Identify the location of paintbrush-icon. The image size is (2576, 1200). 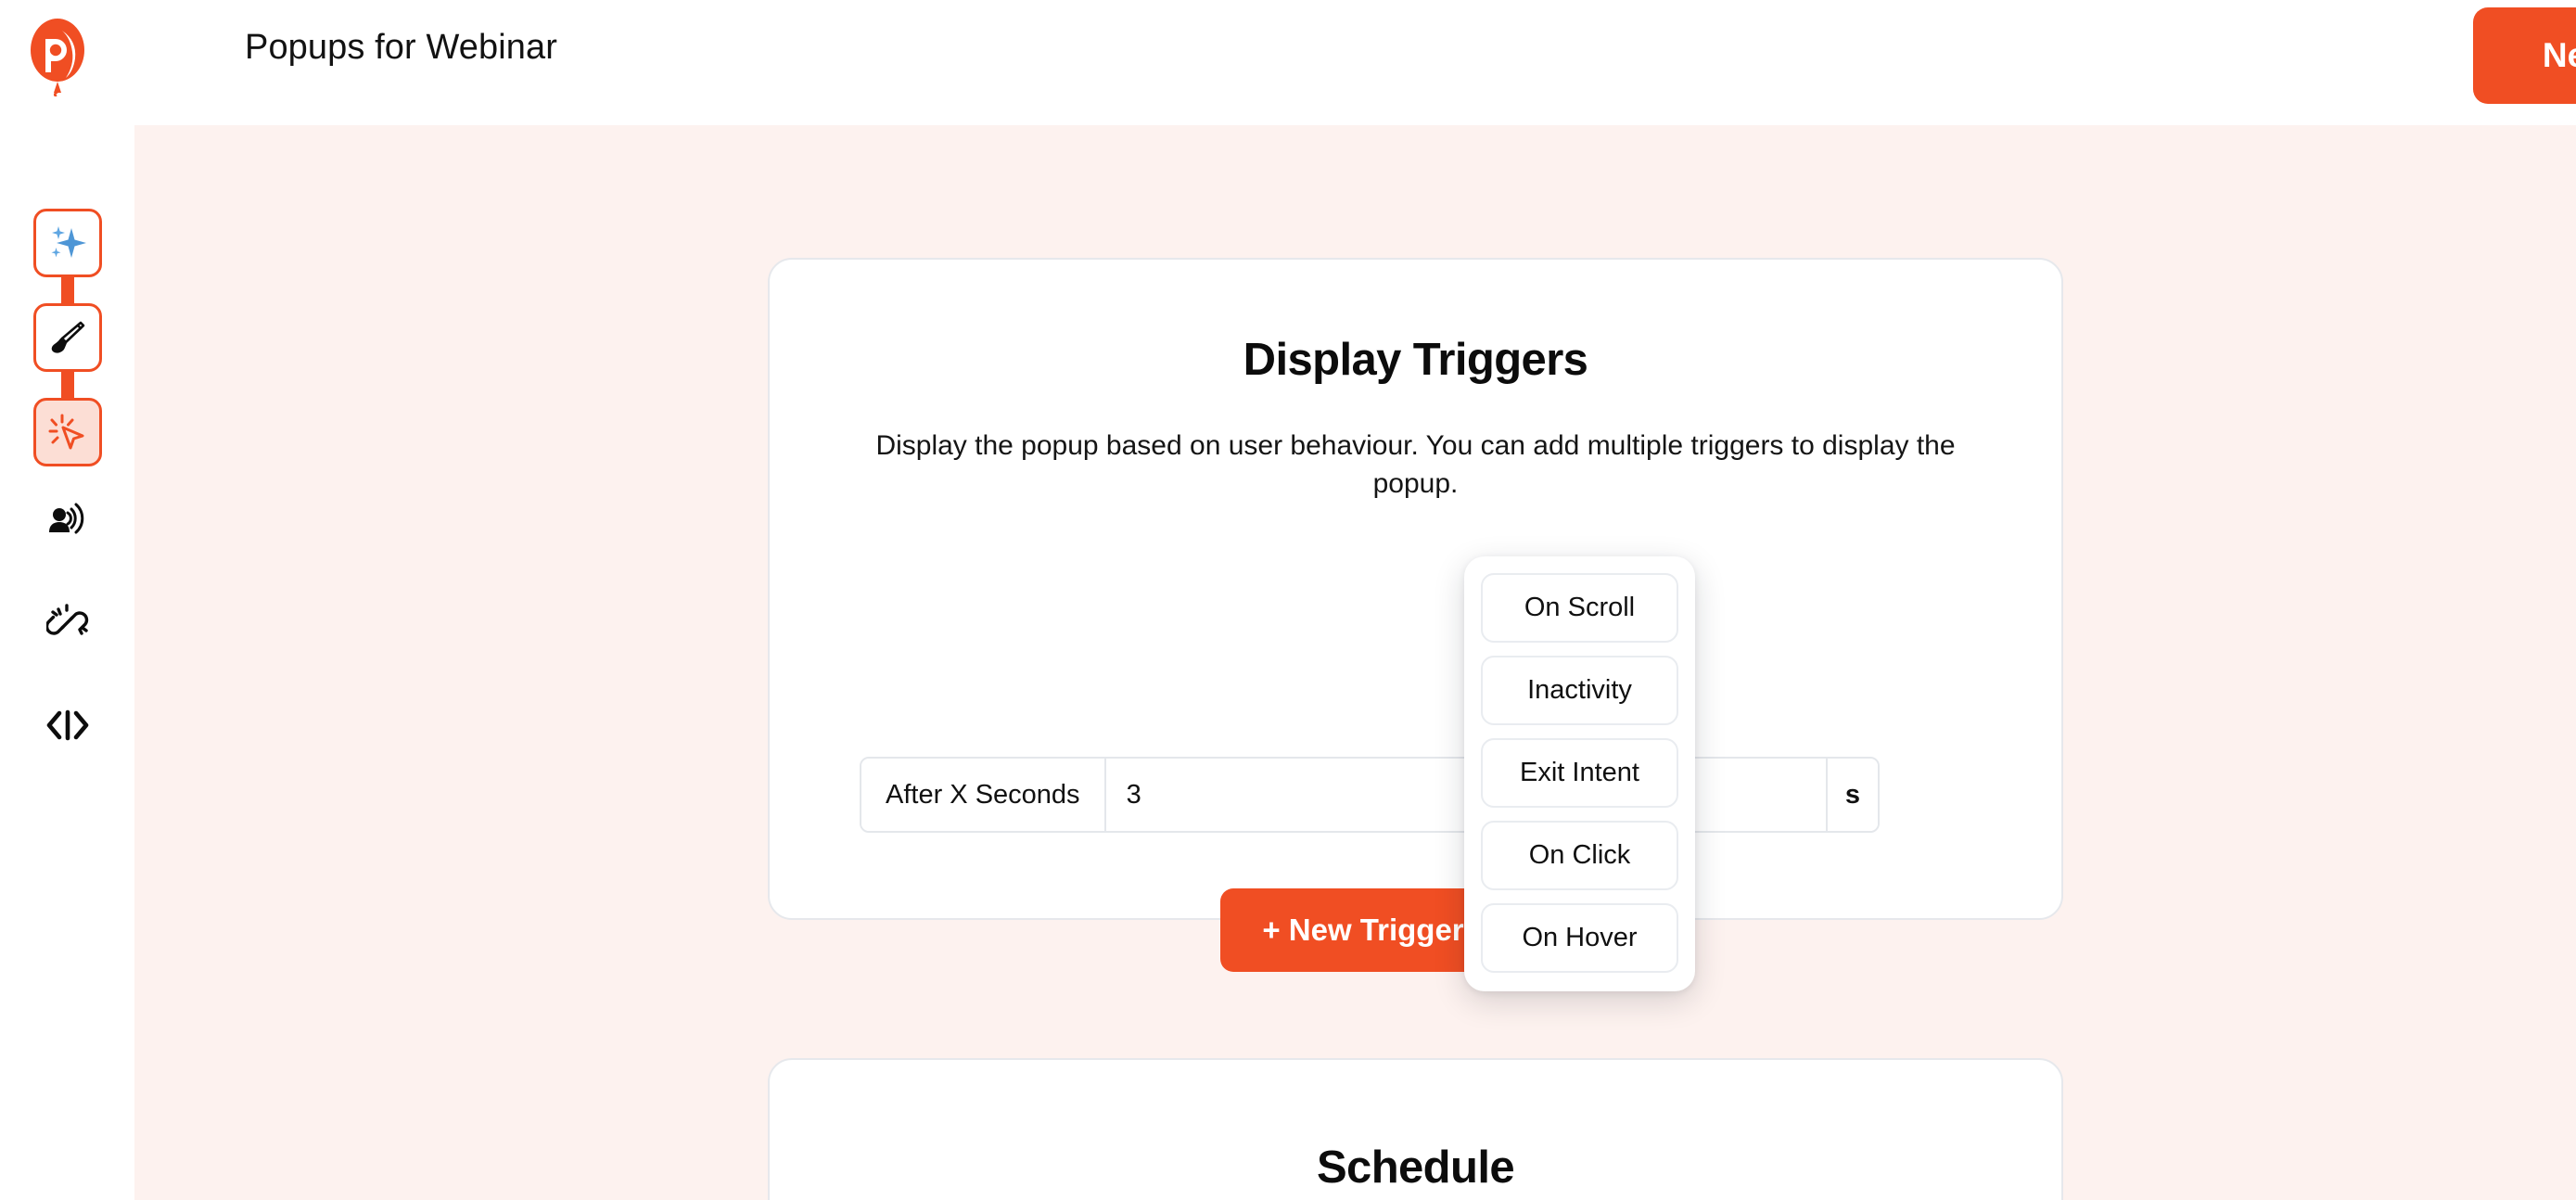
(67, 337).